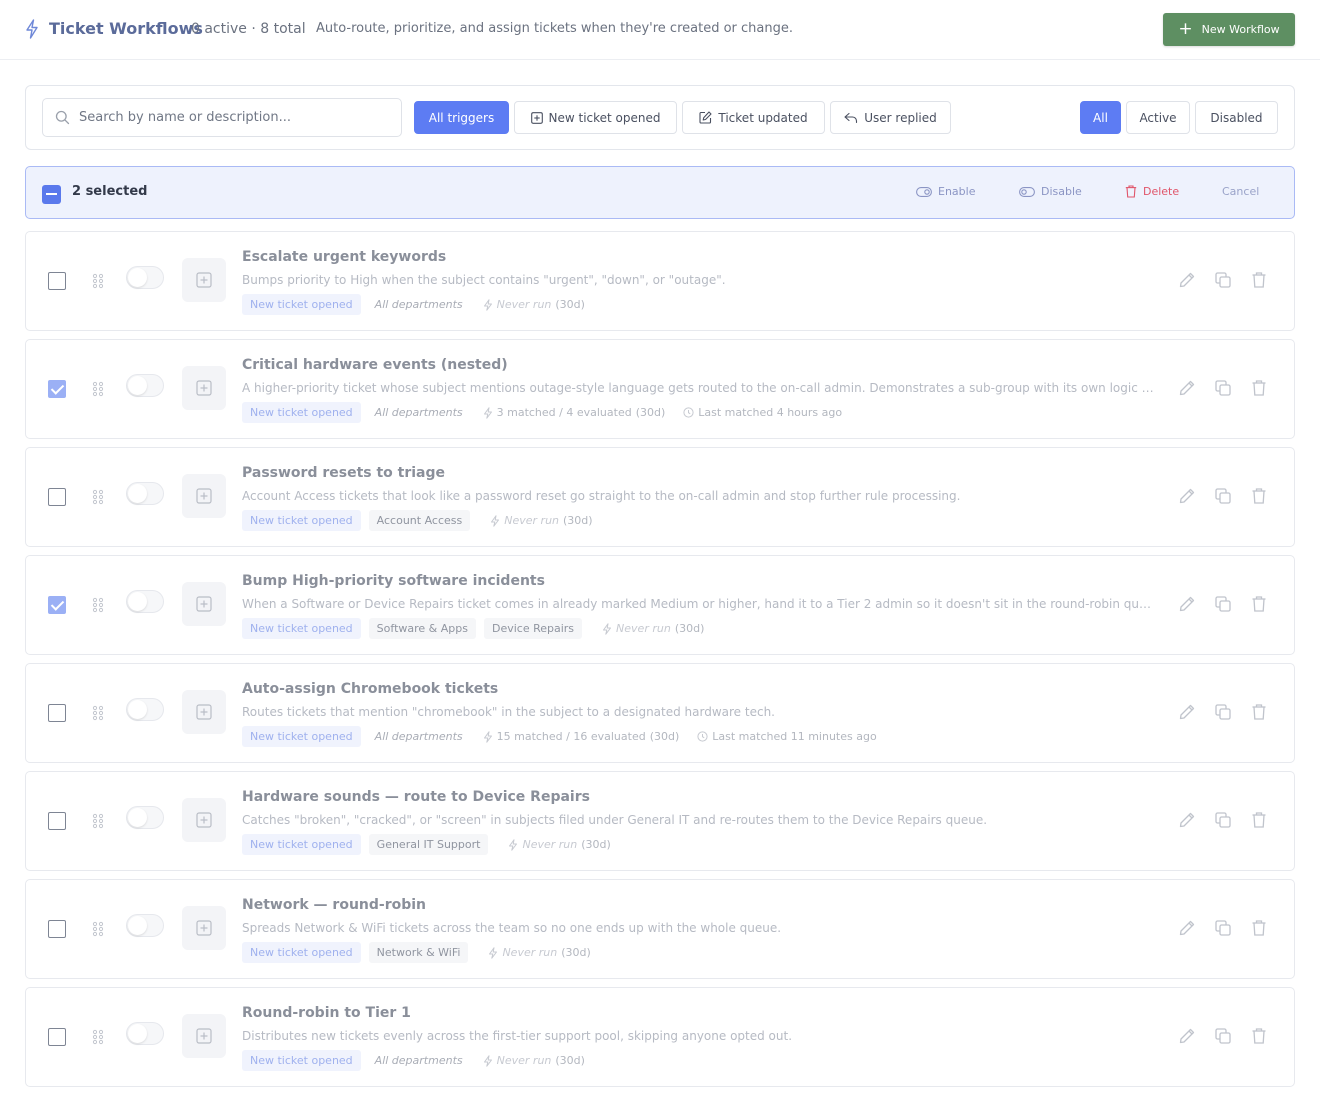 Image resolution: width=1320 pixels, height=1113 pixels. I want to click on bulk-delete-button: Delete, so click(1152, 191).